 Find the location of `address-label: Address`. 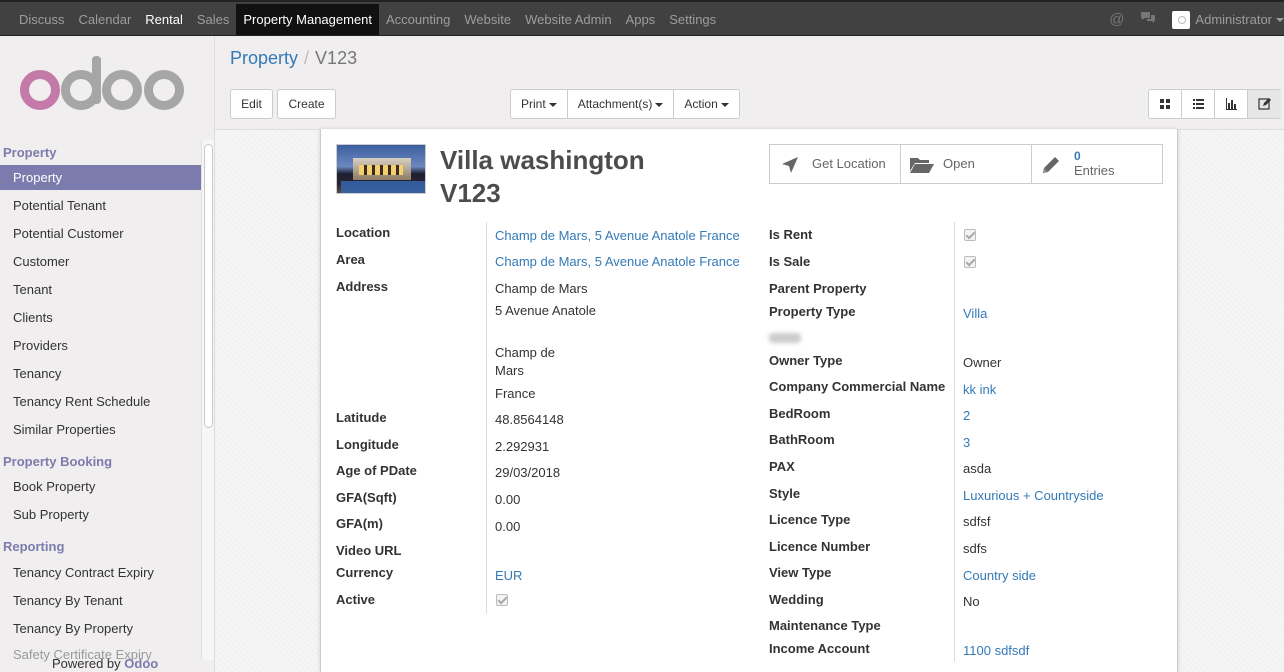

address-label: Address is located at coordinates (362, 286).